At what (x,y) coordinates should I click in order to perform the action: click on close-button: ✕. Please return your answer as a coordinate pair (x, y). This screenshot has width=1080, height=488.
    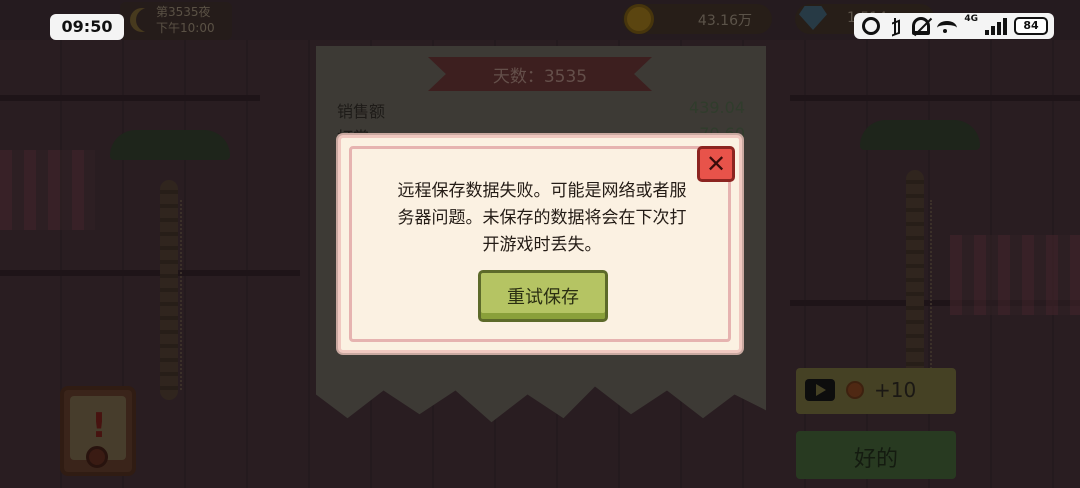
    Looking at the image, I should click on (716, 164).